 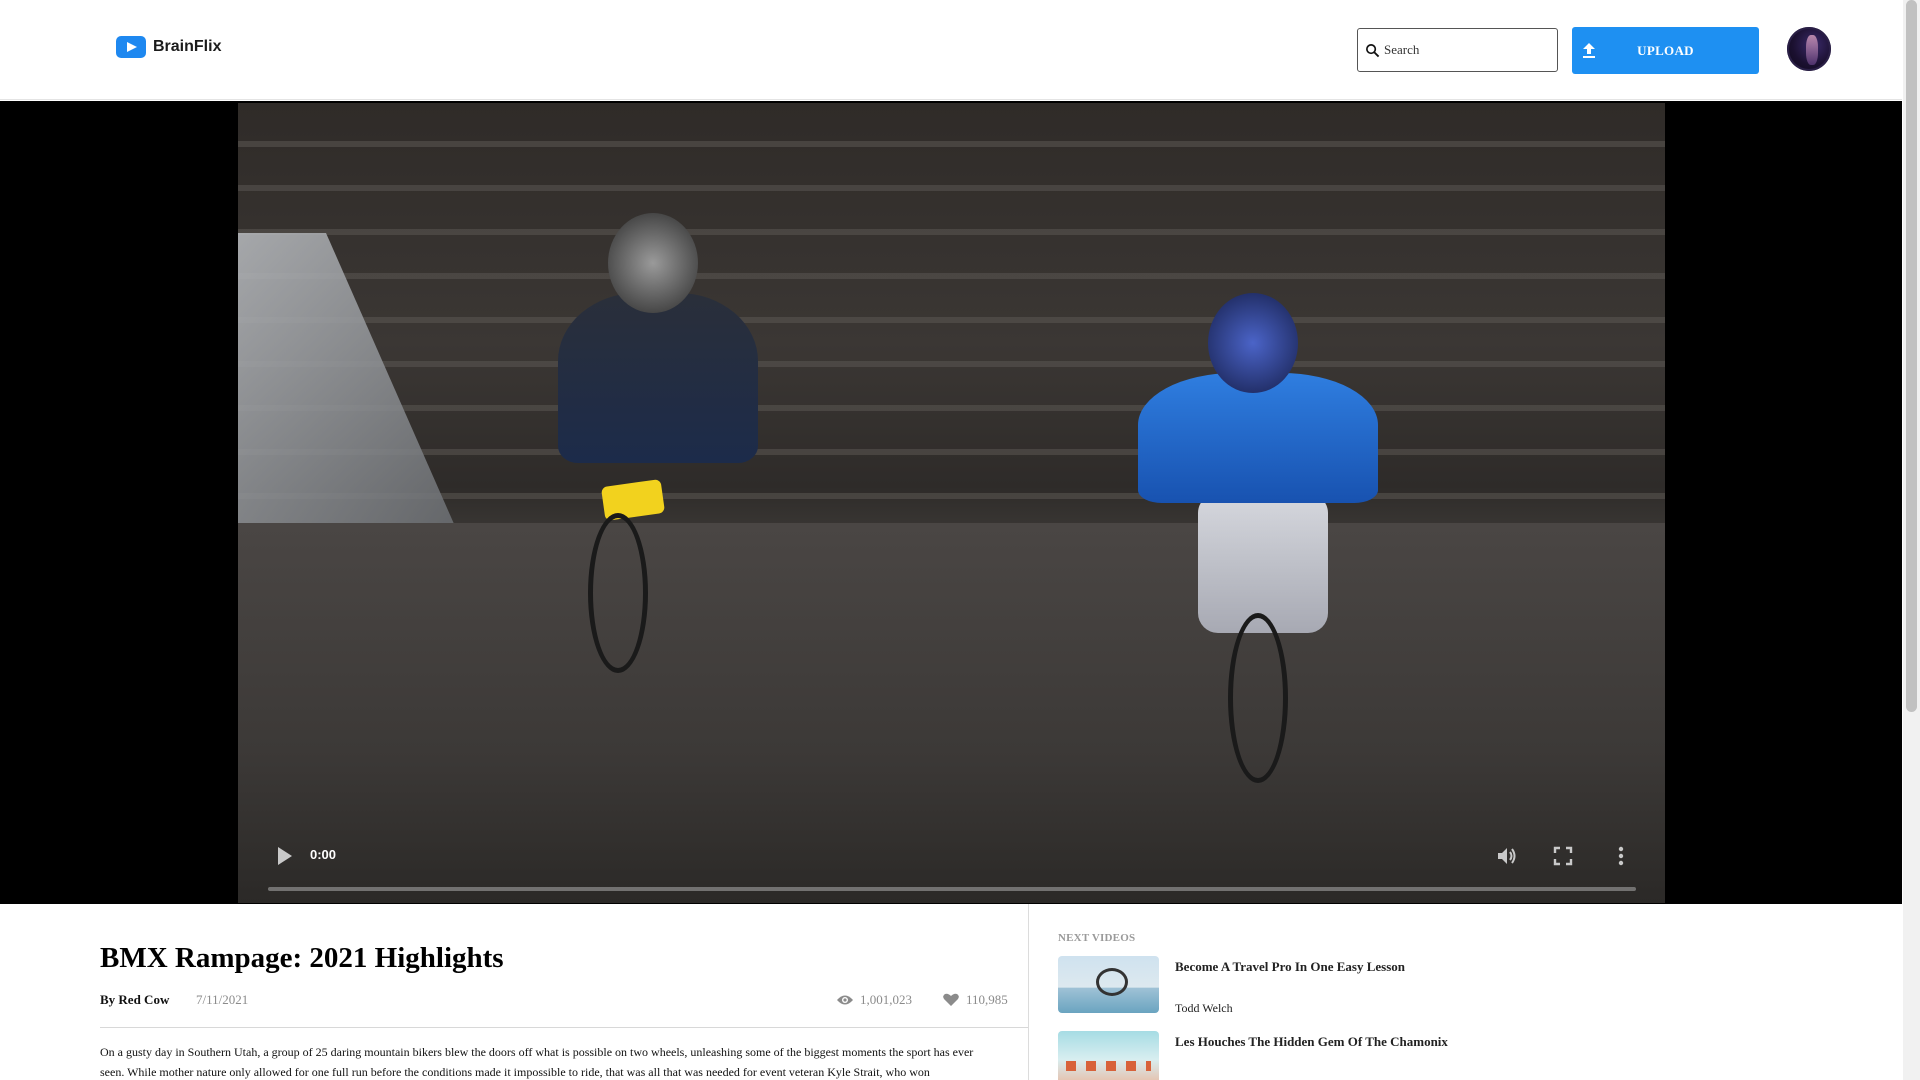 What do you see at coordinates (1028, 992) in the screenshot?
I see `column-divider` at bounding box center [1028, 992].